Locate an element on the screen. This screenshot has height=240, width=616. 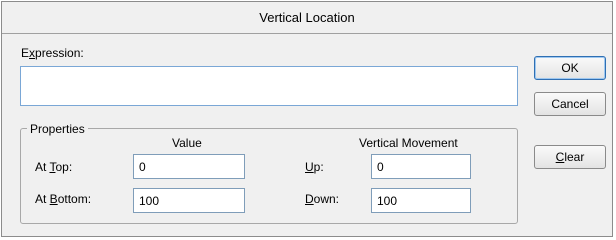
up-label: Up: is located at coordinates (314, 167).